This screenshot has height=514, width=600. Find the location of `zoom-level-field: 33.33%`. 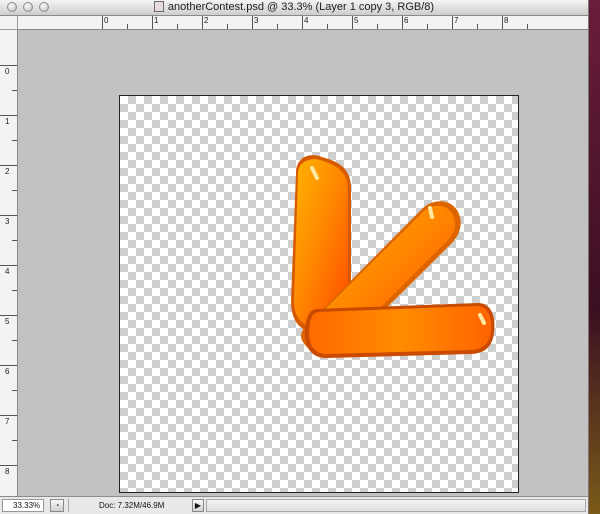

zoom-level-field: 33.33% is located at coordinates (23, 505).